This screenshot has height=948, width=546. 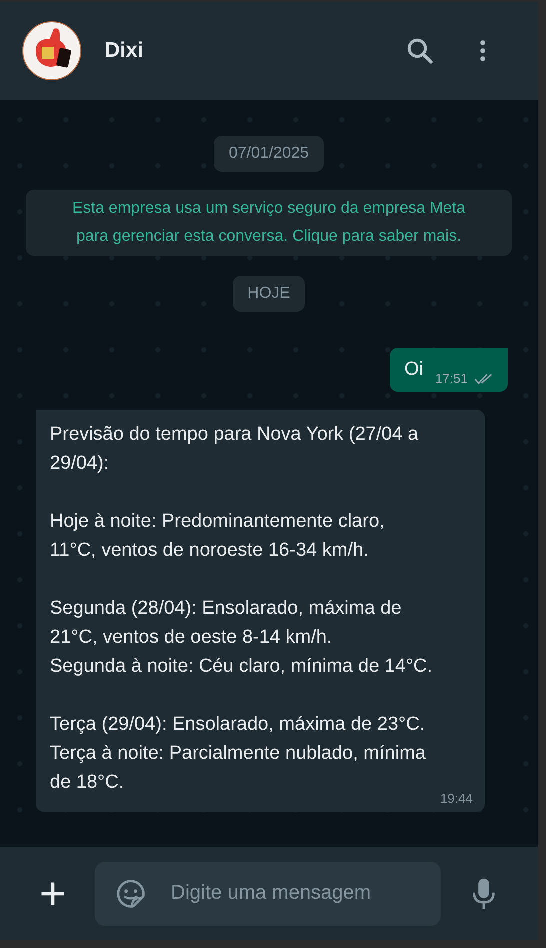 I want to click on message-time: 19:44, so click(x=456, y=798).